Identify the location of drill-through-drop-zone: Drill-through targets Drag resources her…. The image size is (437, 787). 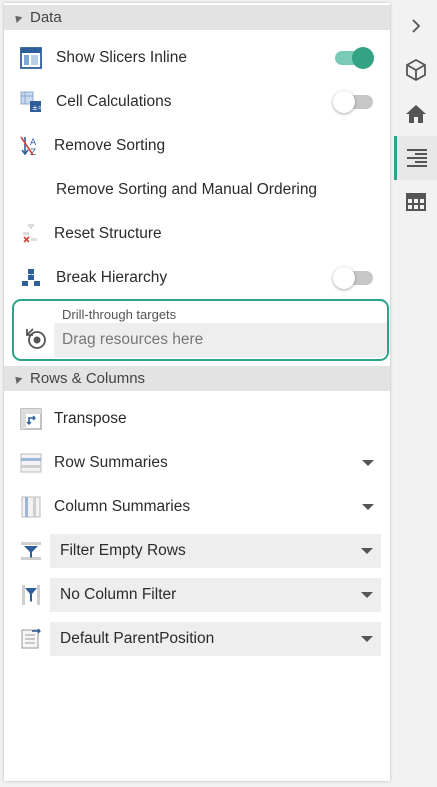
(200, 330).